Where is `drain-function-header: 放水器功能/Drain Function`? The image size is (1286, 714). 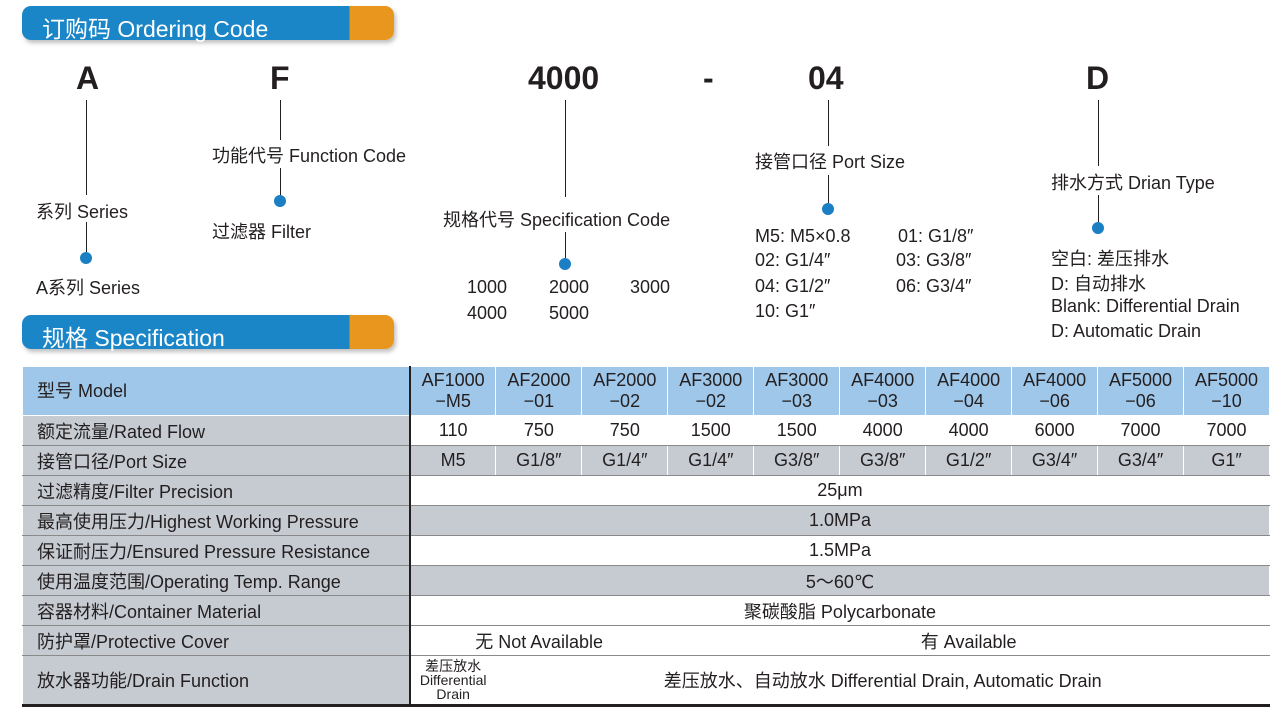
drain-function-header: 放水器功能/Drain Function is located at coordinates (216, 680).